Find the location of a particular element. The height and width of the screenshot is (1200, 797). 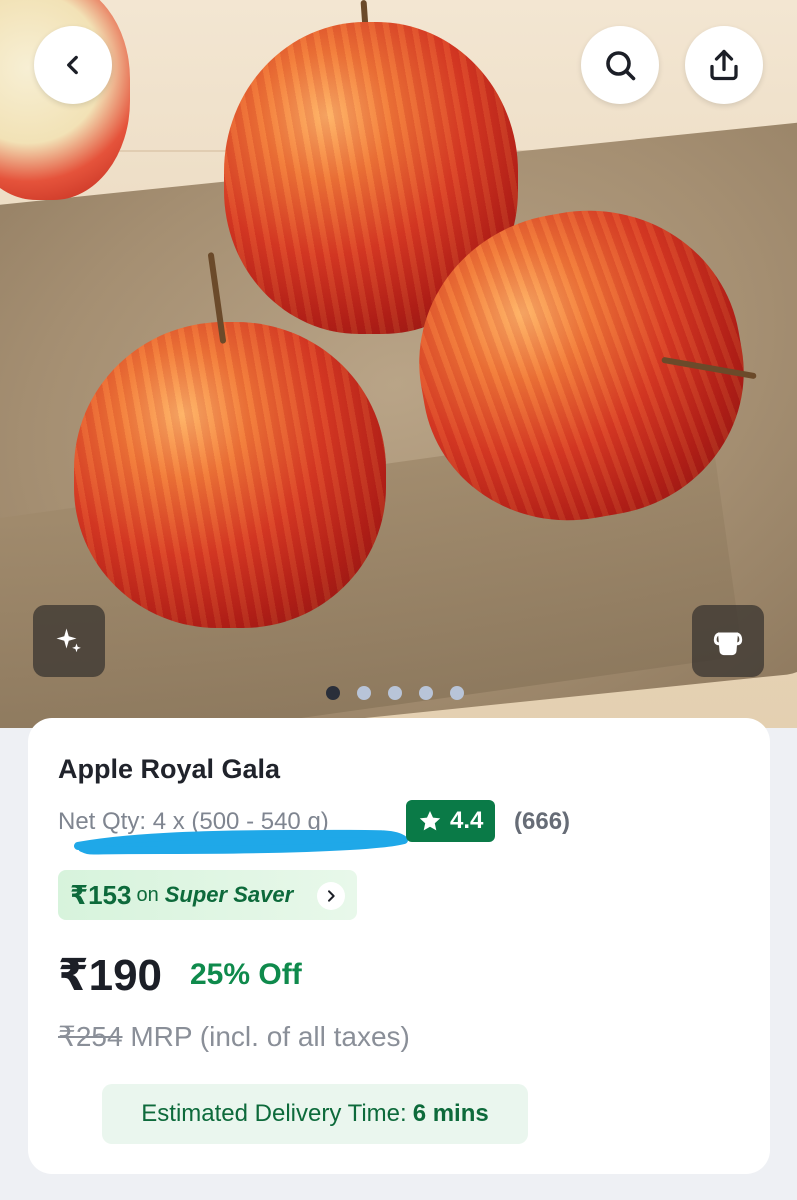

mrp-text: MRP (incl. of all taxes) is located at coordinates (270, 1036).